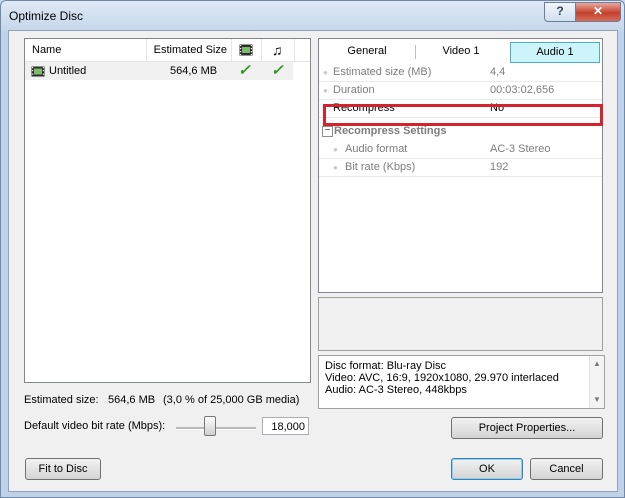  What do you see at coordinates (285, 426) in the screenshot?
I see `bitrate-input: 18,000` at bounding box center [285, 426].